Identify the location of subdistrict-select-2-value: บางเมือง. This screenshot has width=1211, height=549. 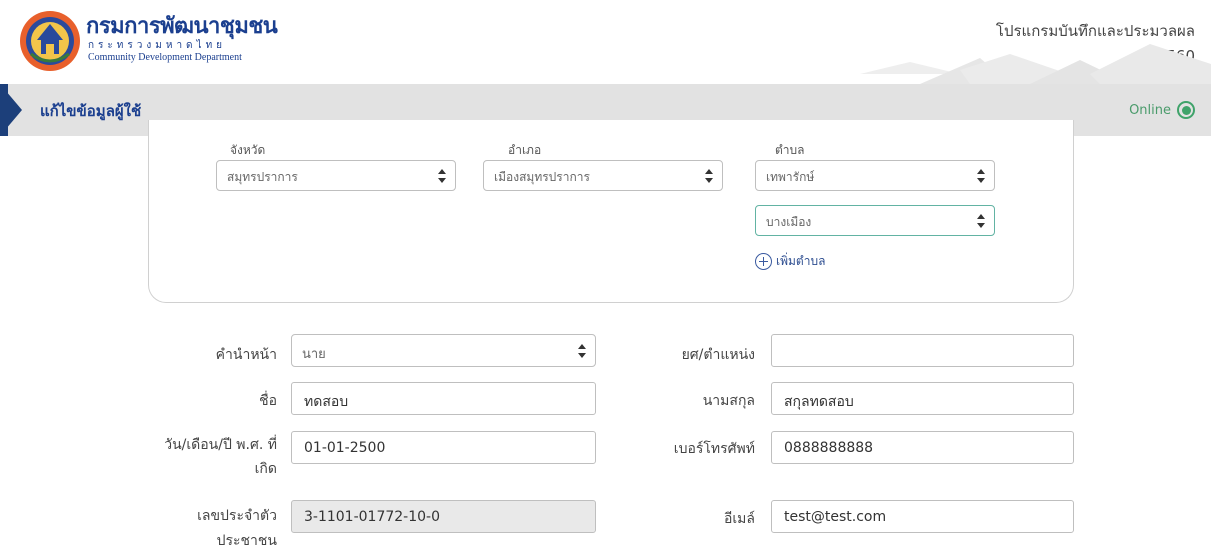
(789, 222).